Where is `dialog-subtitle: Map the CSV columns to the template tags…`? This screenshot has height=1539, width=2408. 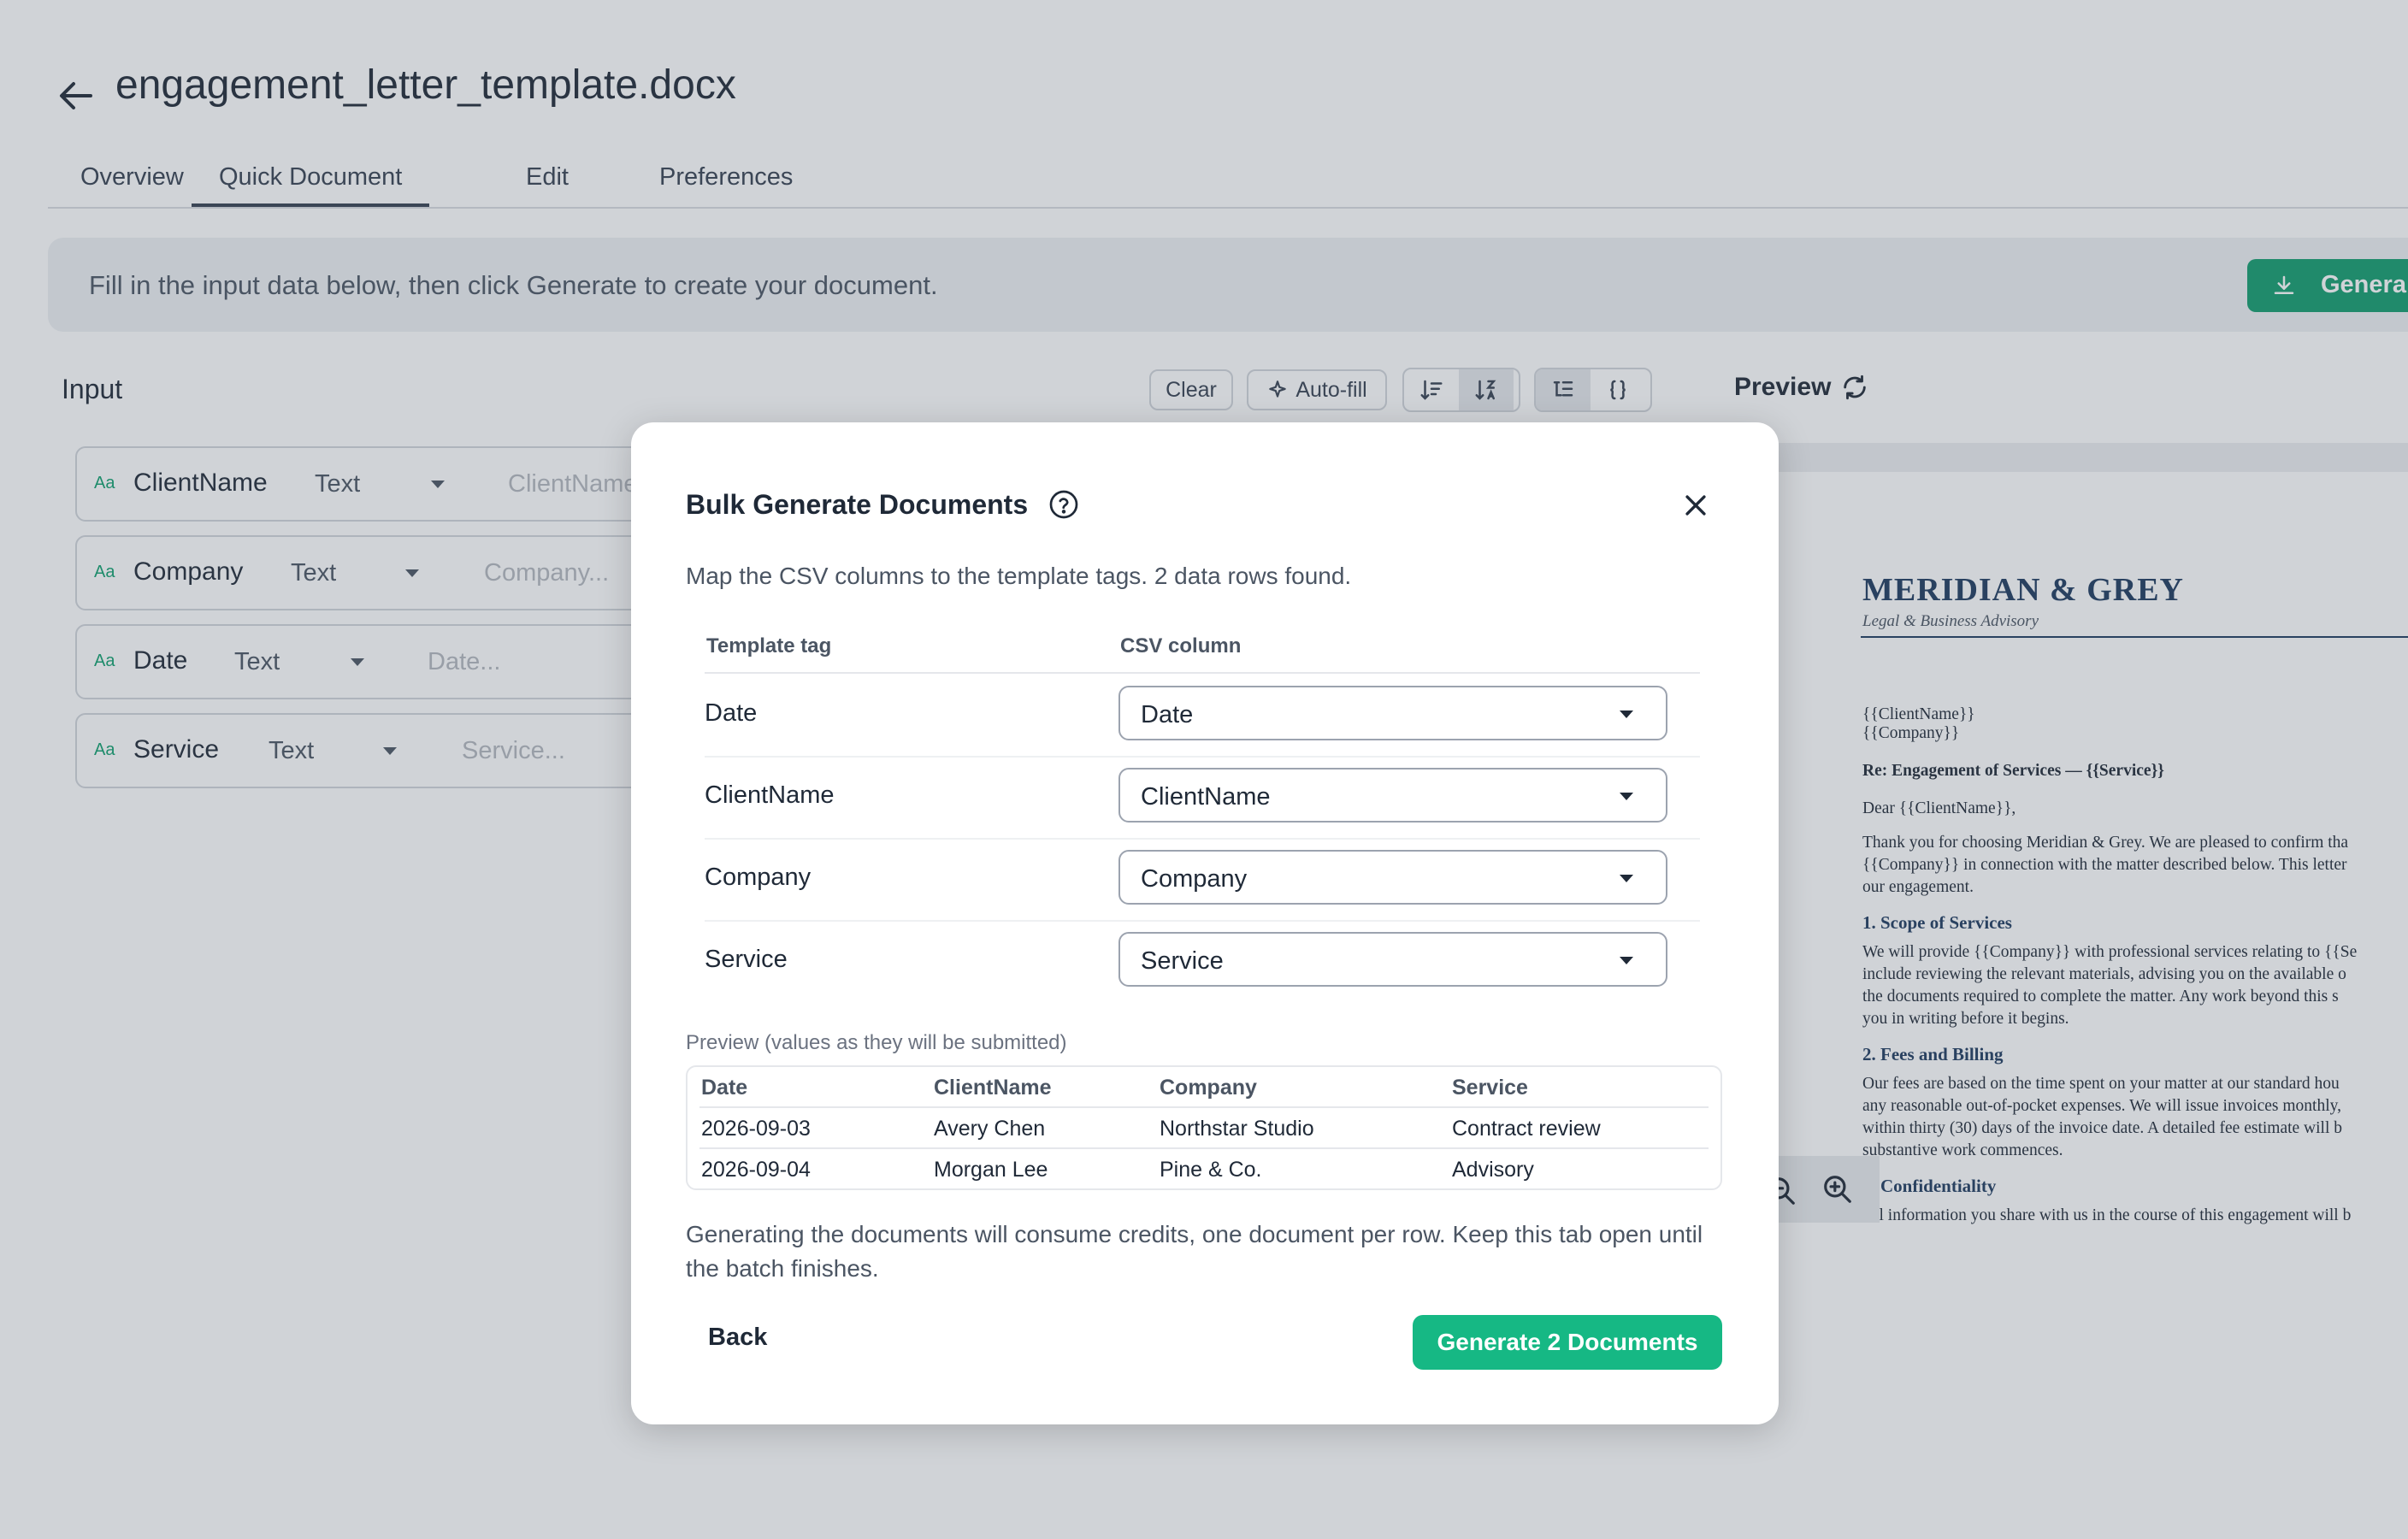 dialog-subtitle: Map the CSV columns to the template tags… is located at coordinates (1019, 576).